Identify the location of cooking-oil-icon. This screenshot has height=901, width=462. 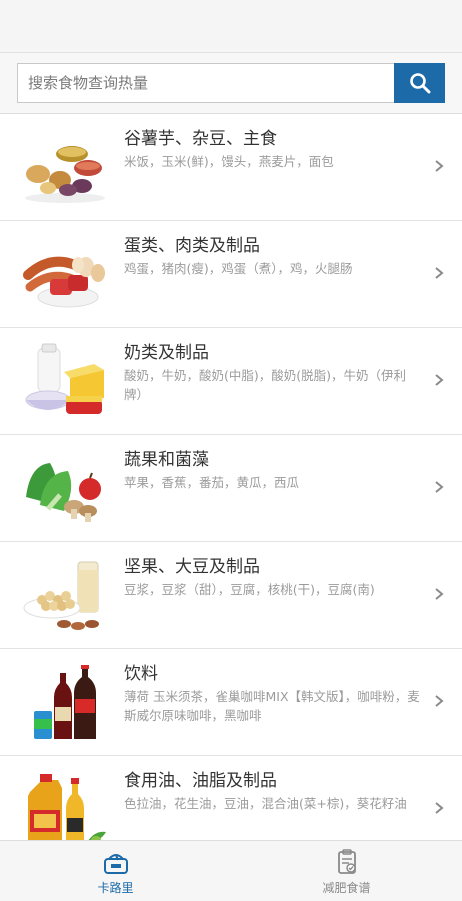
(67, 810).